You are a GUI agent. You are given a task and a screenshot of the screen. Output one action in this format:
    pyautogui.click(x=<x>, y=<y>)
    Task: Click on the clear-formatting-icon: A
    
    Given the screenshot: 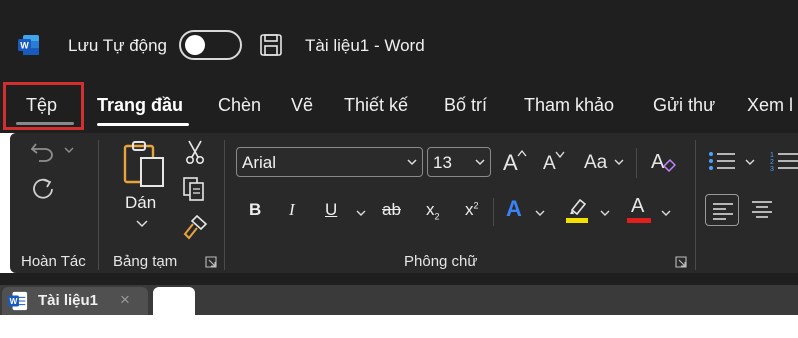 What is the action you would take?
    pyautogui.click(x=663, y=162)
    